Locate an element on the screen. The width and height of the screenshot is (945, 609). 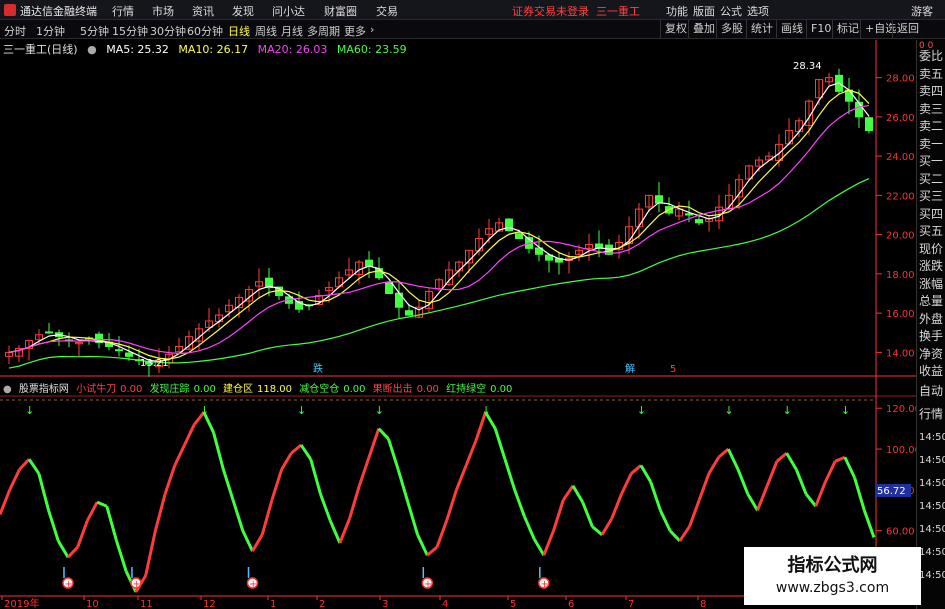
quote-field-label: 买一 is located at coordinates (931, 161).